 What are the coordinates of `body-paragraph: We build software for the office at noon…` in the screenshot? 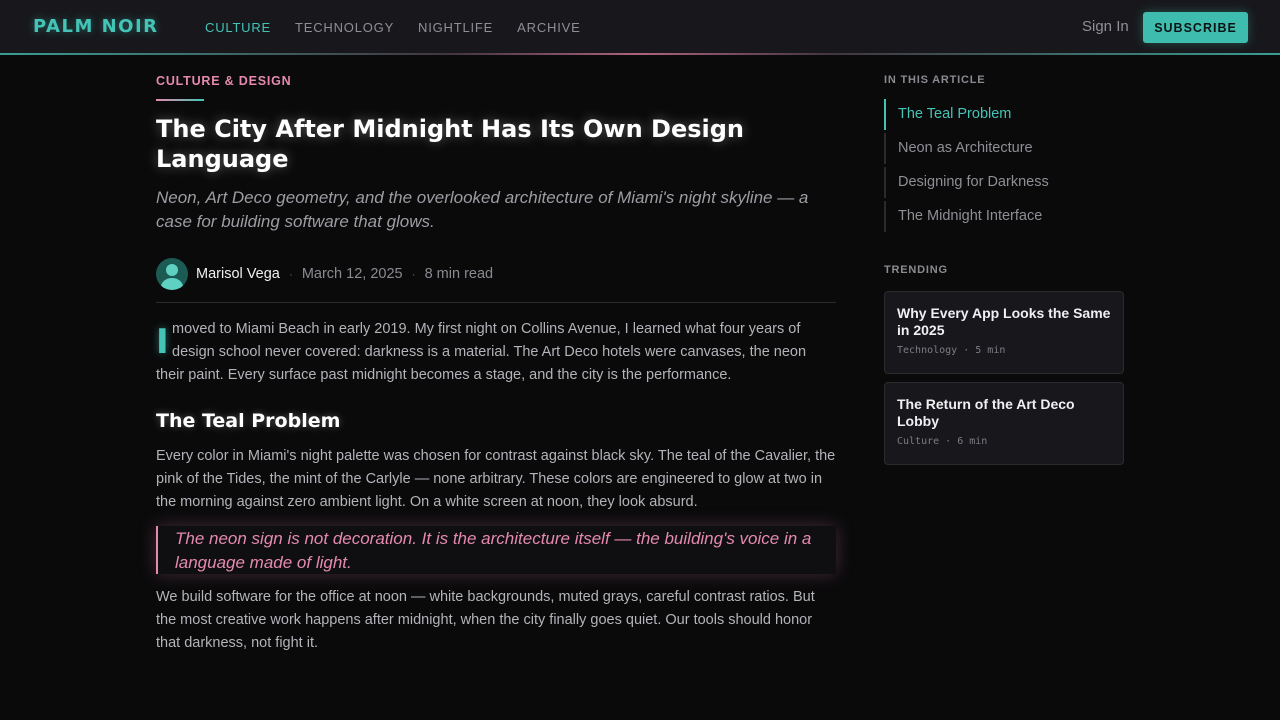 It's located at (485, 620).